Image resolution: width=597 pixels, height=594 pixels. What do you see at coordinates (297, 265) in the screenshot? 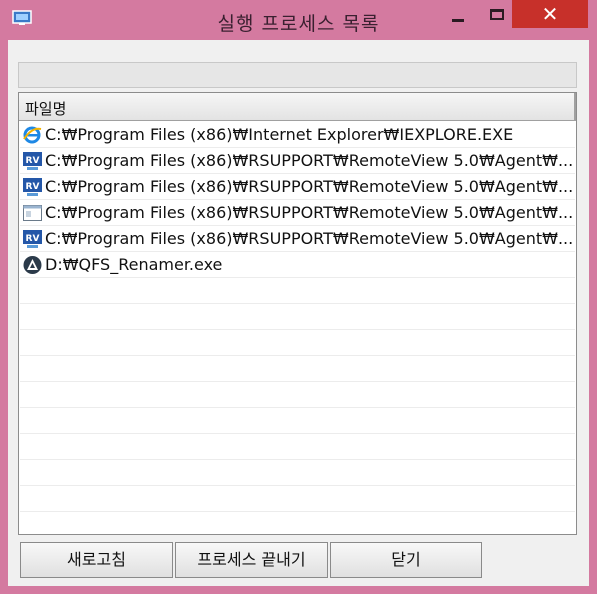
I see `process-row: D:₩QFS_Renamer.exe` at bounding box center [297, 265].